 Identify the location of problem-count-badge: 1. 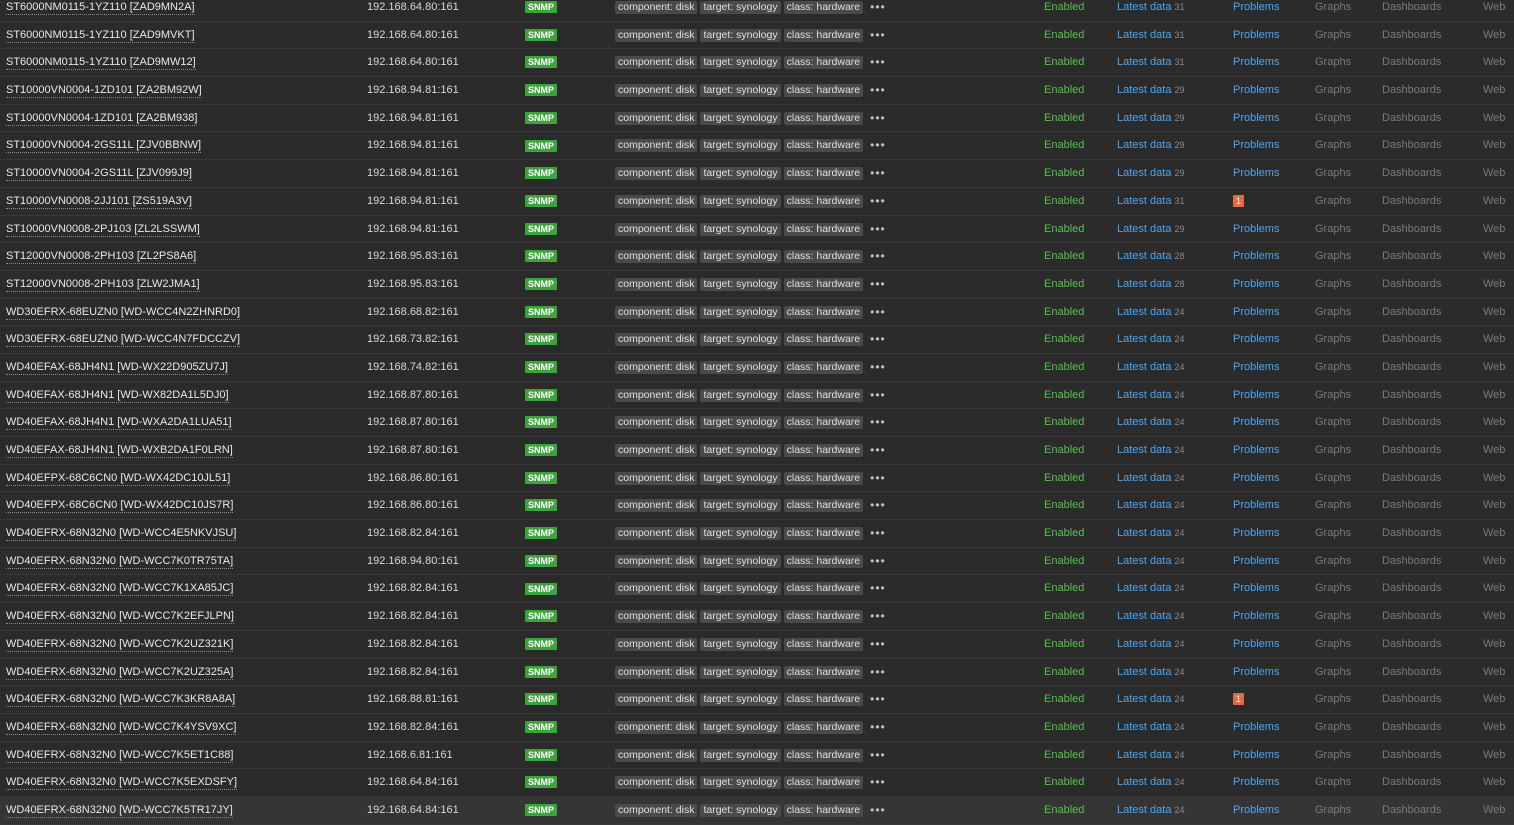
(1239, 200).